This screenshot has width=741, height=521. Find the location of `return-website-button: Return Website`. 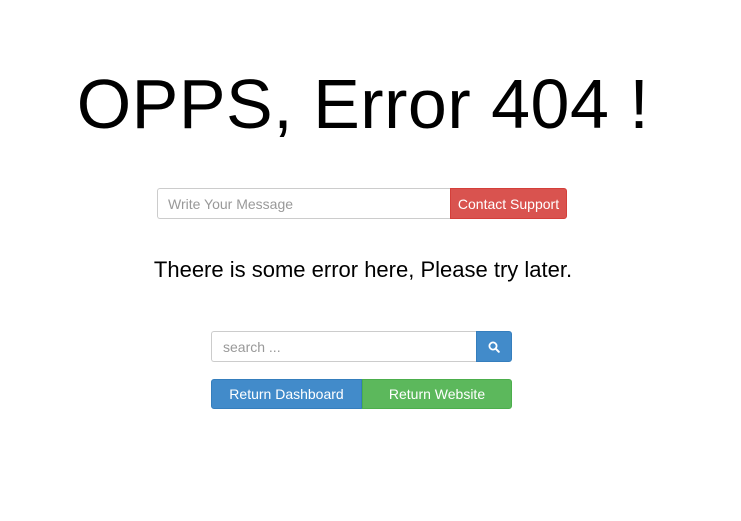

return-website-button: Return Website is located at coordinates (437, 394).